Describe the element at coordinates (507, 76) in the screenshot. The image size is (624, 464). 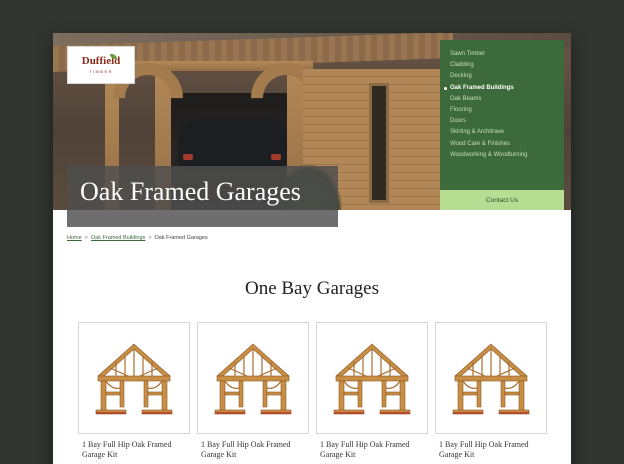
I see `menu-item-decking: Decking` at that location.